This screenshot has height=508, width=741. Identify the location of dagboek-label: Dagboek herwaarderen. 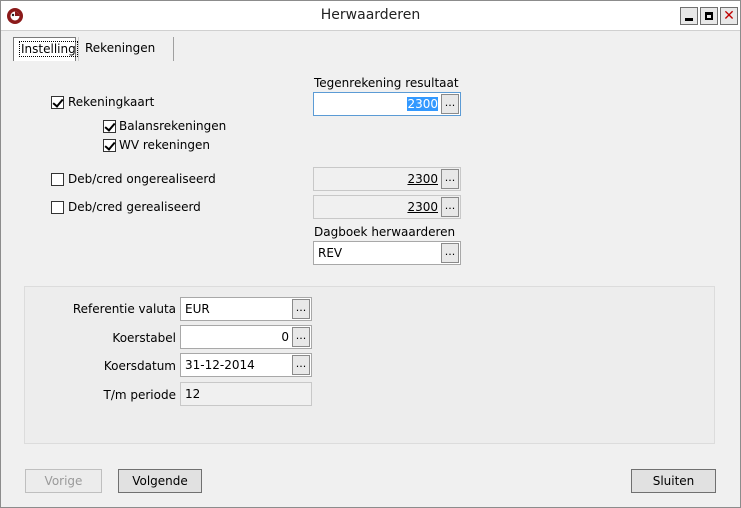
(385, 232).